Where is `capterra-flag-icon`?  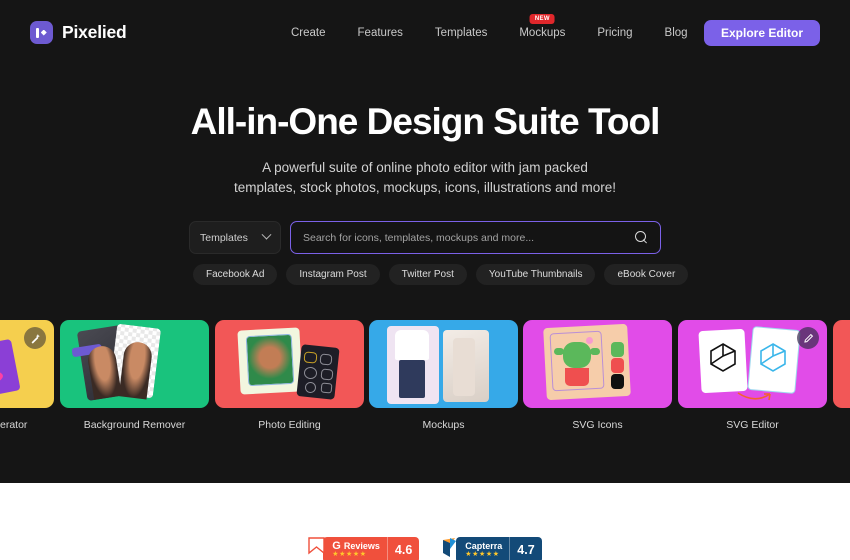
capterra-flag-icon is located at coordinates (450, 547).